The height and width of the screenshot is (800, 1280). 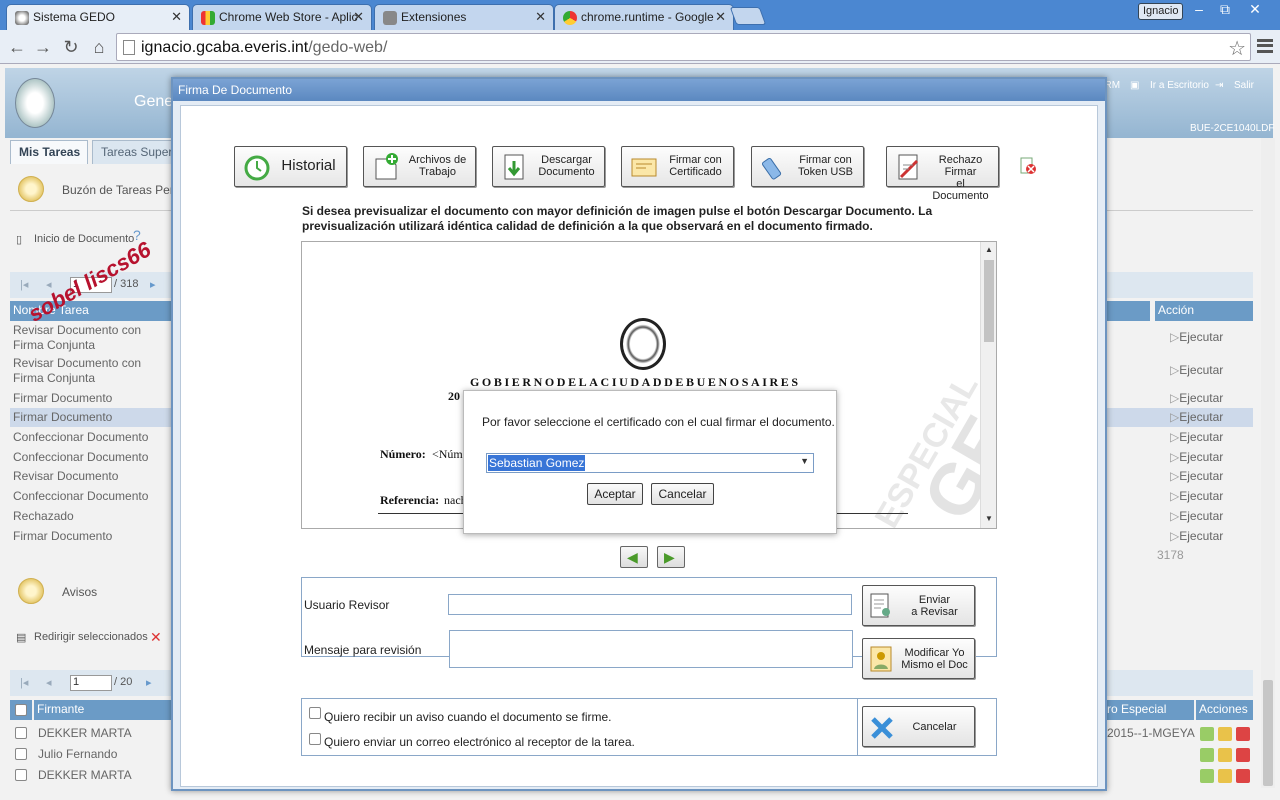 I want to click on delete-icon: ✕, so click(x=156, y=637).